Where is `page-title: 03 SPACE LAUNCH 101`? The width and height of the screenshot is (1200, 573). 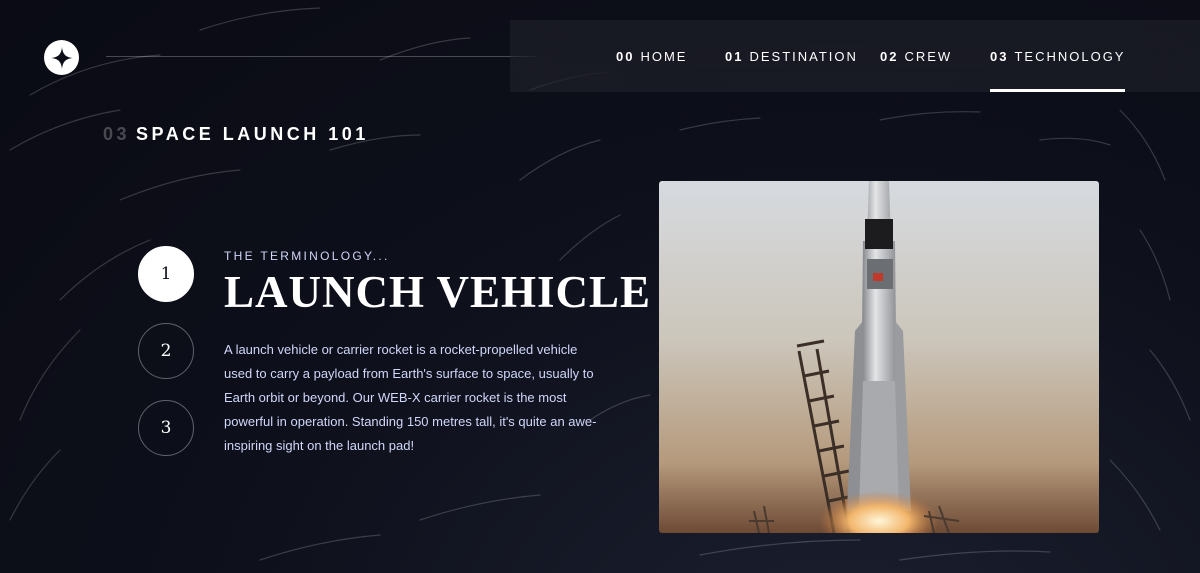 page-title: 03 SPACE LAUNCH 101 is located at coordinates (236, 134).